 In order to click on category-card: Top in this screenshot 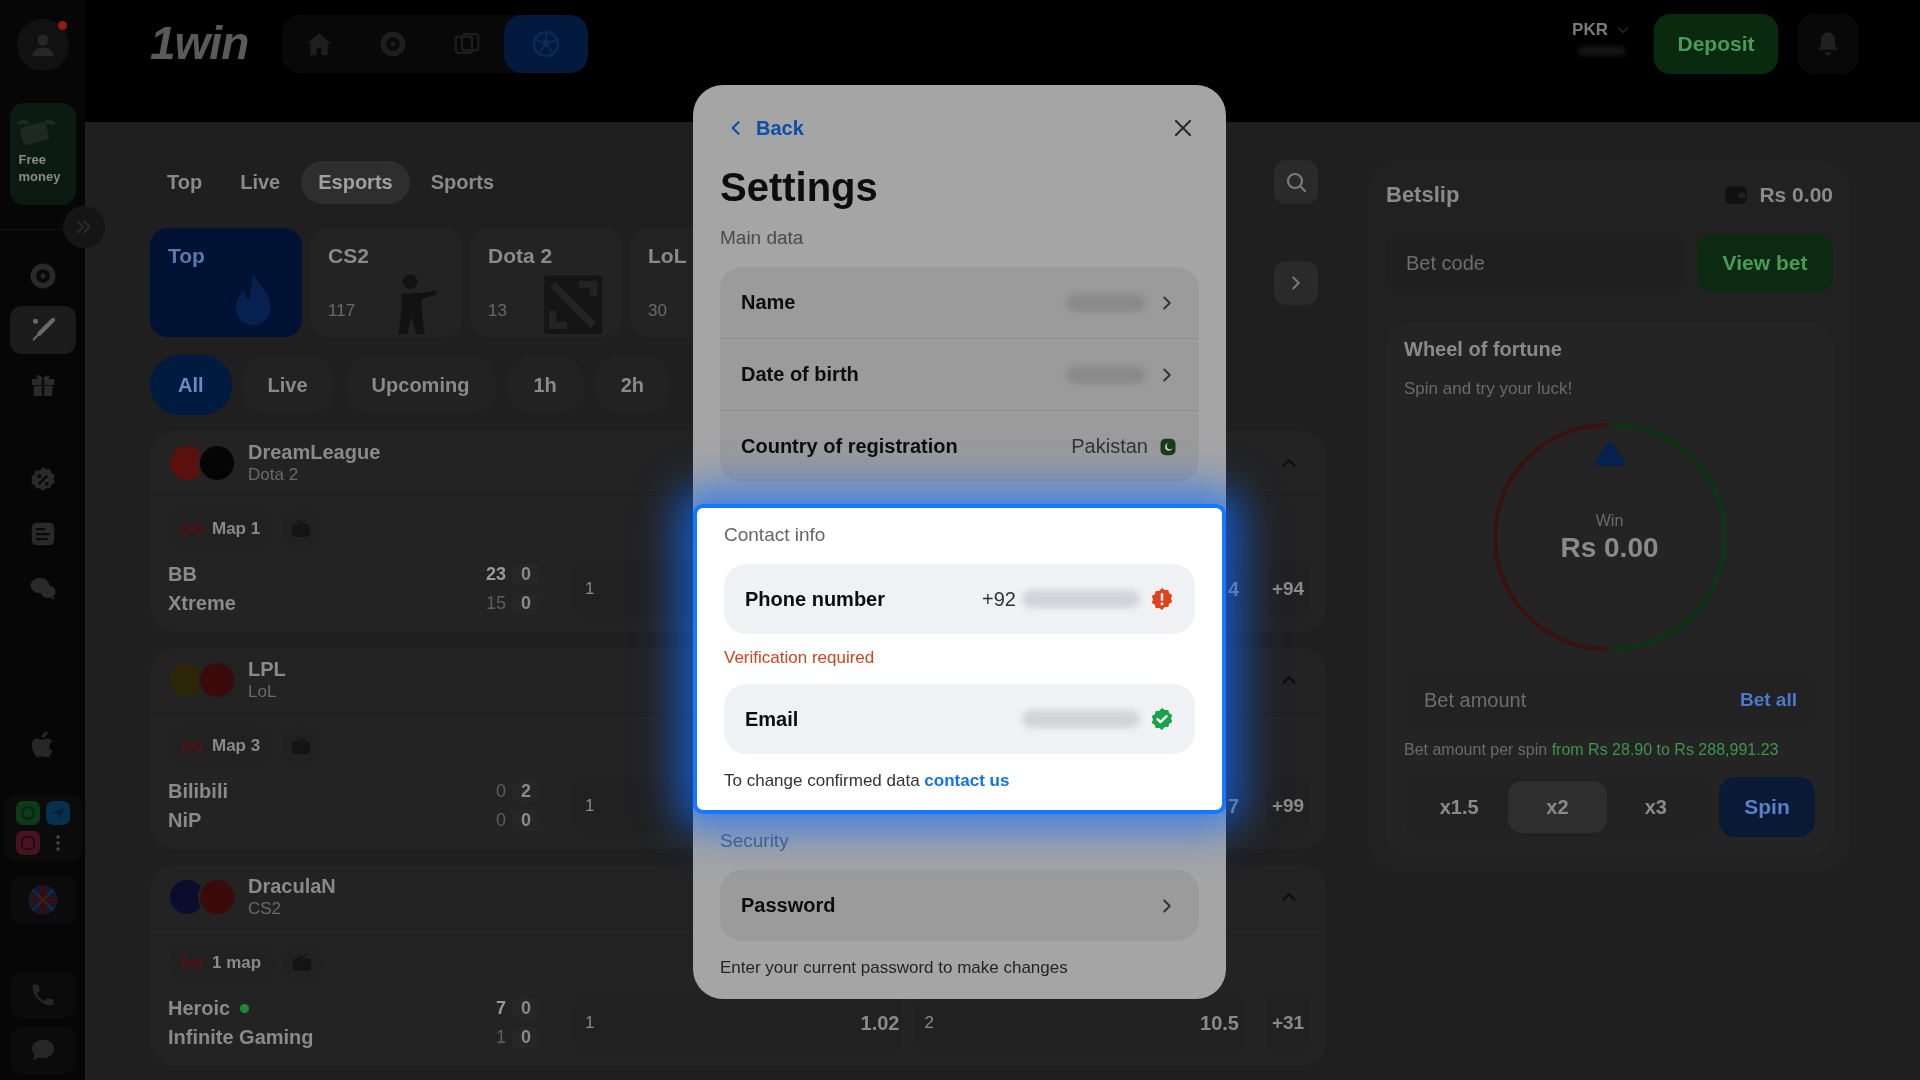, I will do `click(226, 282)`.